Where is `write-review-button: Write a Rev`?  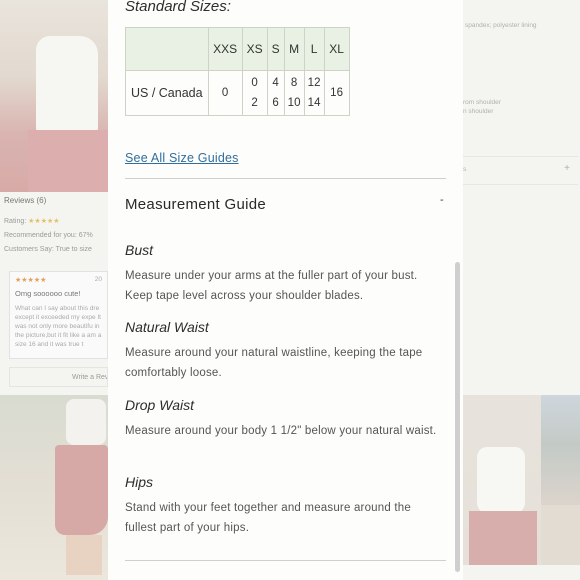
write-review-button: Write a Rev is located at coordinates (58, 377).